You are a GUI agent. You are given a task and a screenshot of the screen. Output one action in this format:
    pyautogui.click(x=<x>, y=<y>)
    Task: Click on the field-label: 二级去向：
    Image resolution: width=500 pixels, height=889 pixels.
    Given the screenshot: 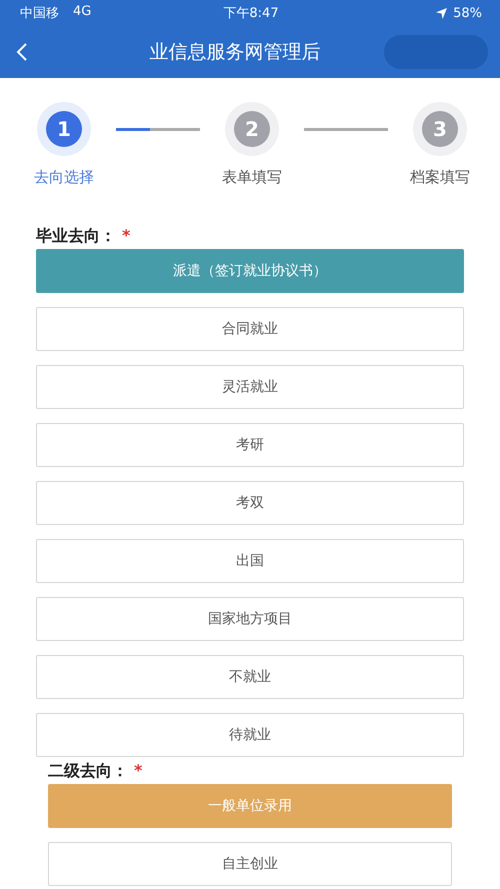 What is the action you would take?
    pyautogui.click(x=88, y=771)
    